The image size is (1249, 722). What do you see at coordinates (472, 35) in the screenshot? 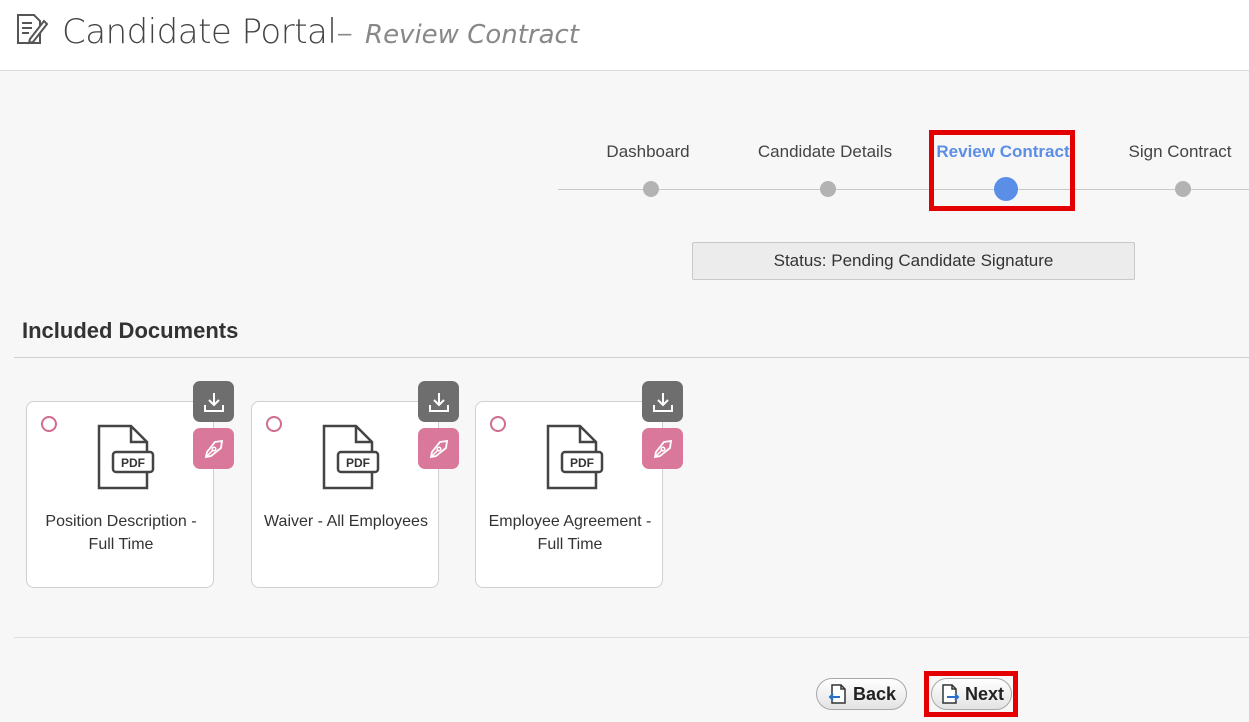
I see `page-subtitle: Review Contract` at bounding box center [472, 35].